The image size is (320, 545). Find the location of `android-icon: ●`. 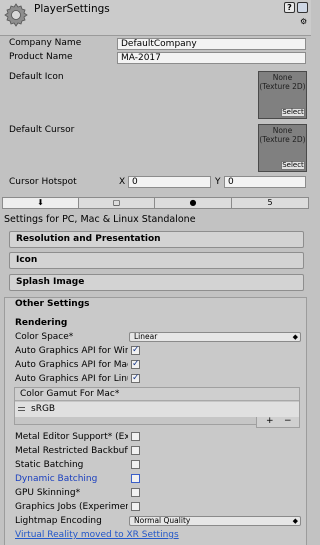

android-icon: ● is located at coordinates (193, 202).